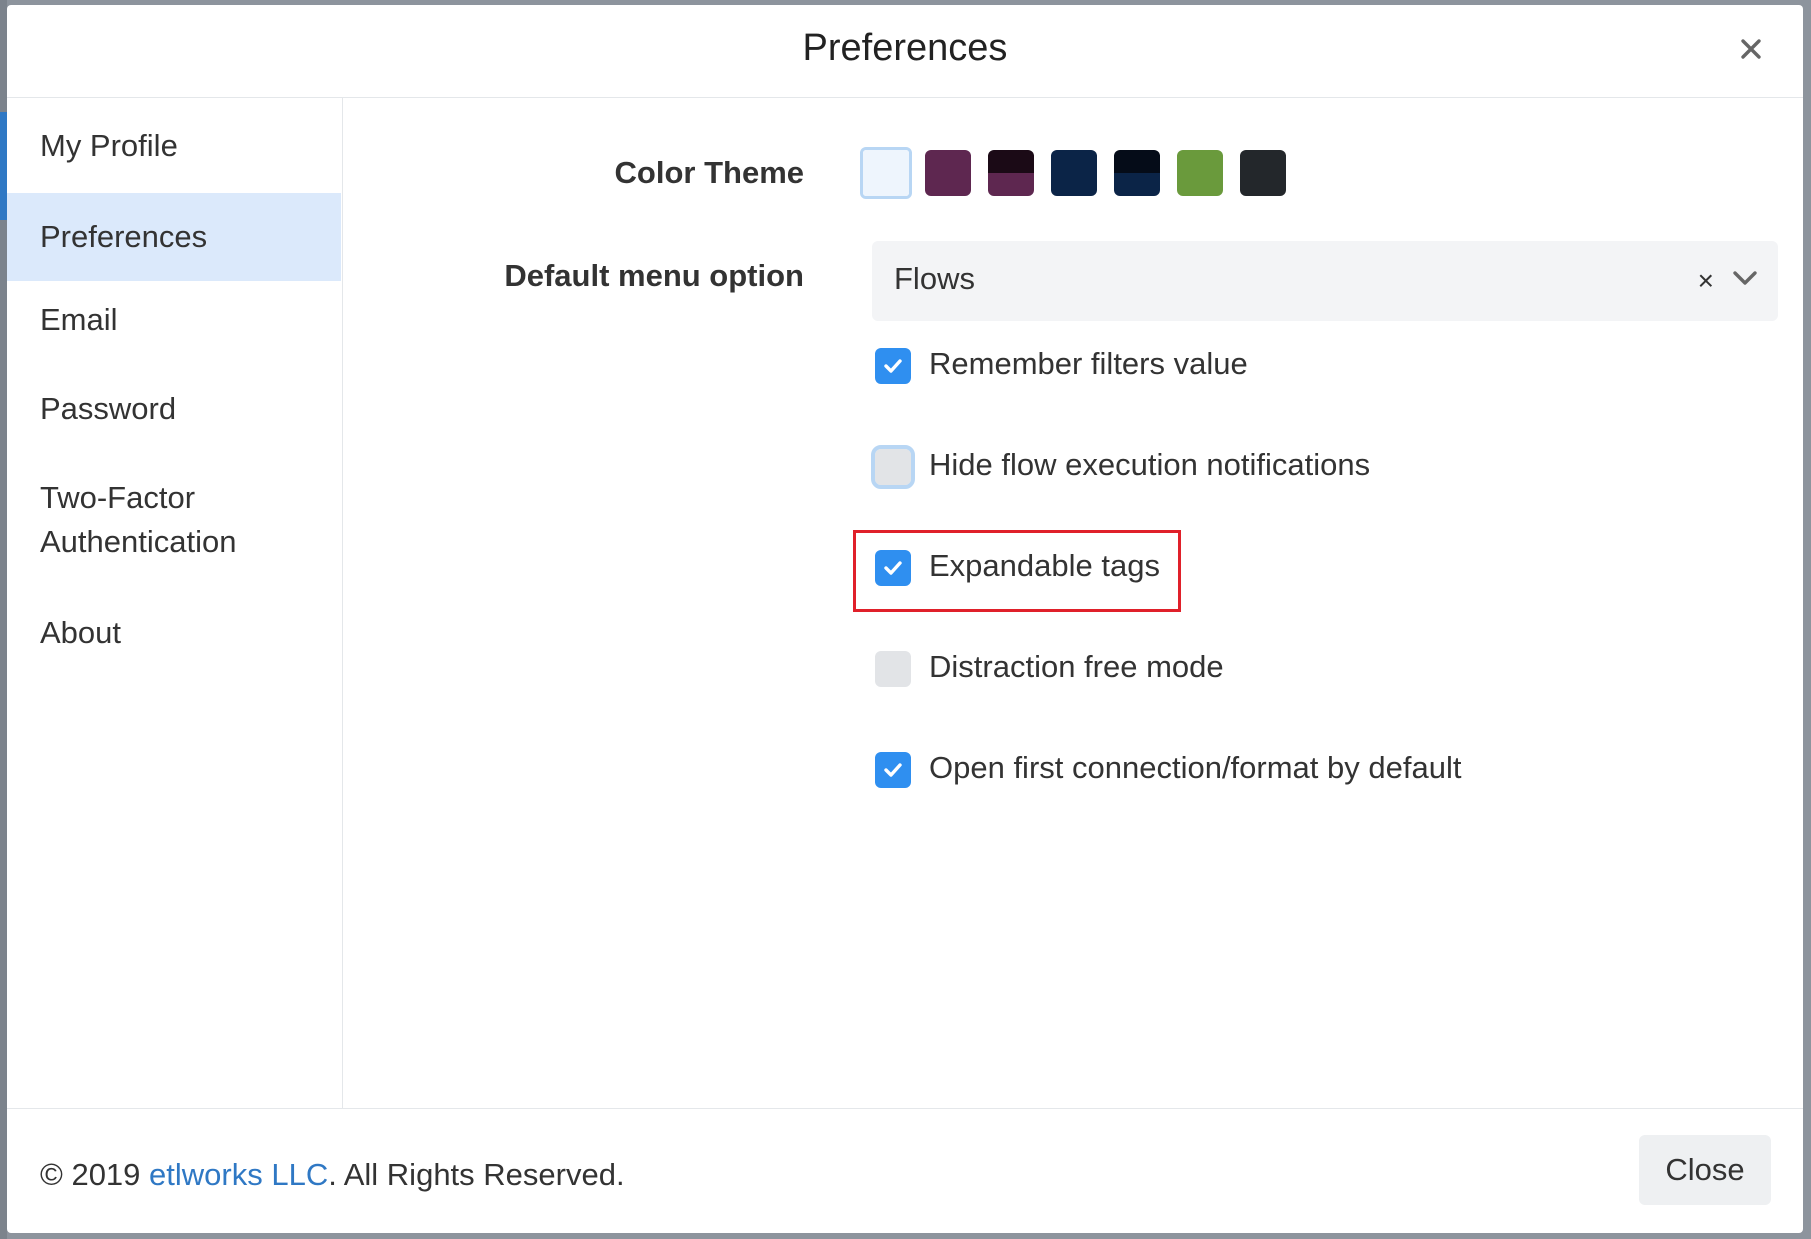  I want to click on modal-header: Preferences, so click(905, 51).